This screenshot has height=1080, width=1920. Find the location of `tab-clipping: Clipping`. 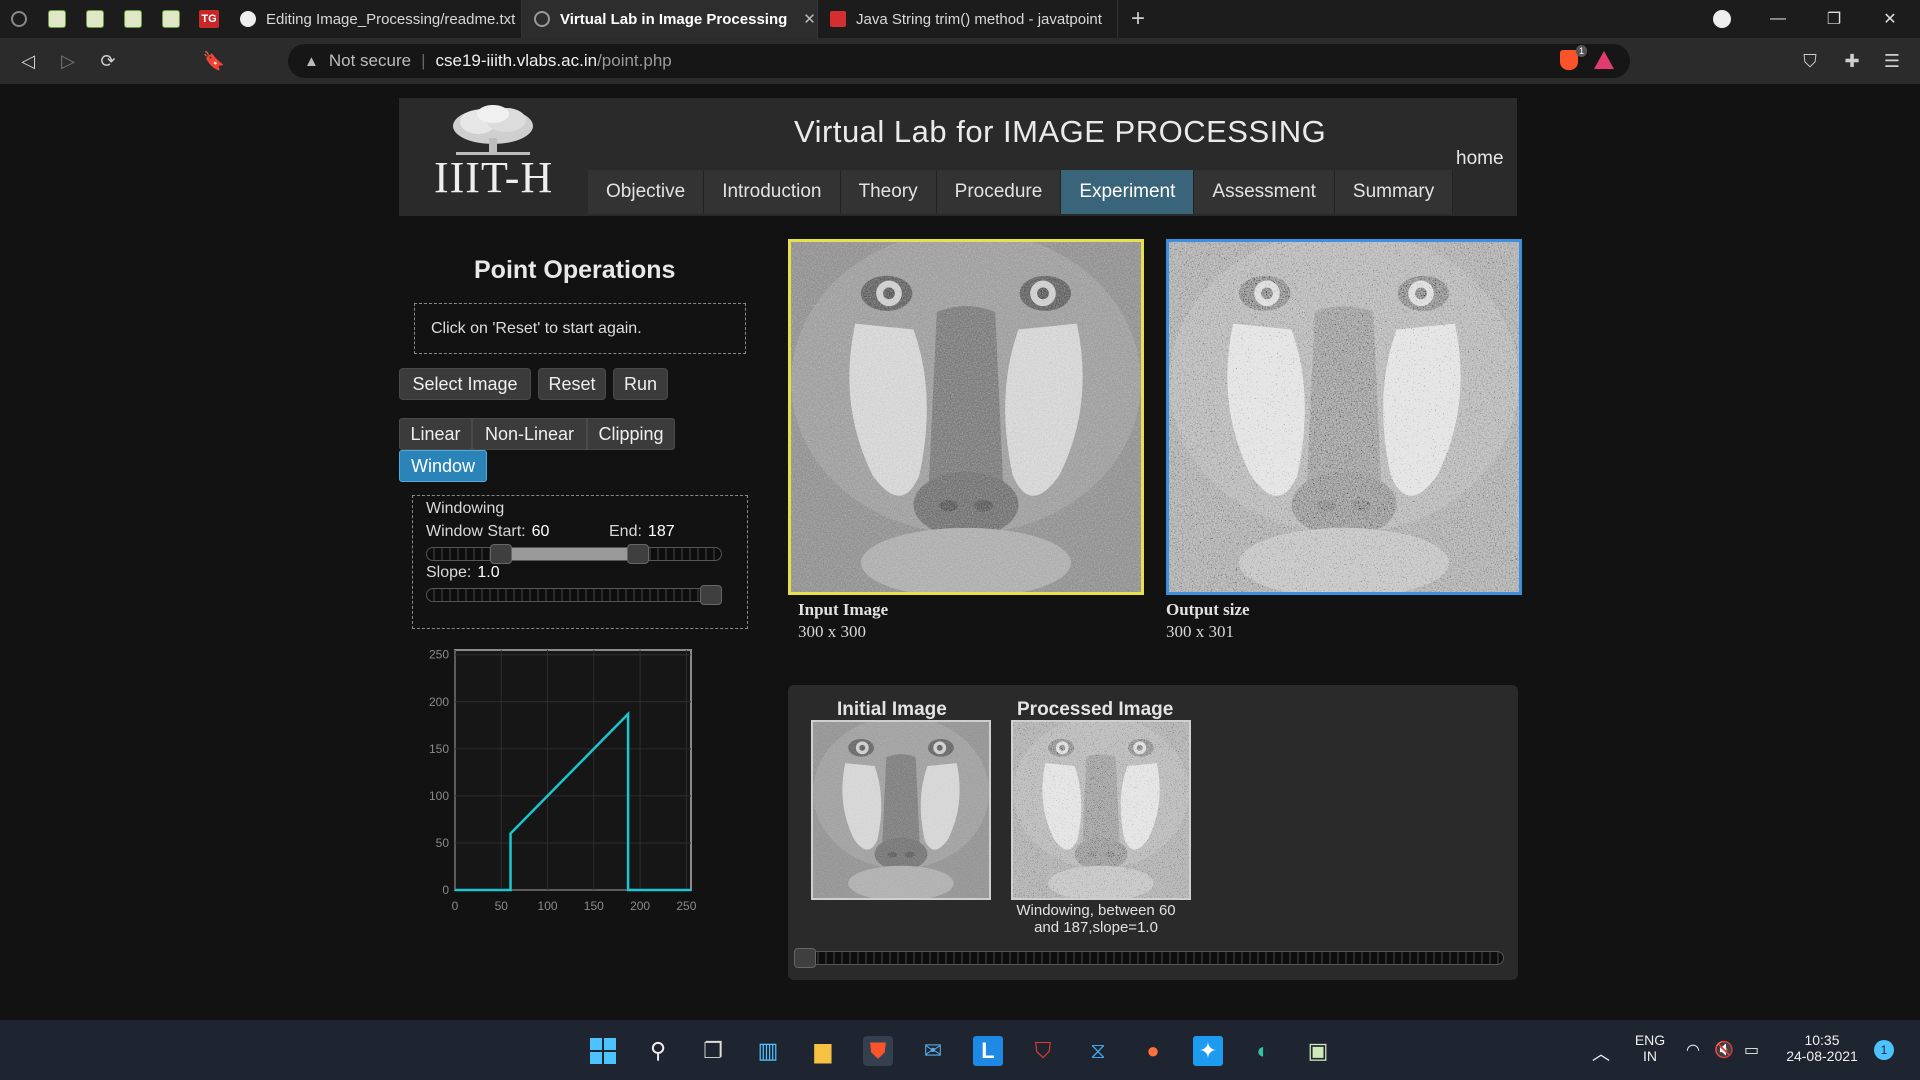

tab-clipping: Clipping is located at coordinates (631, 434).